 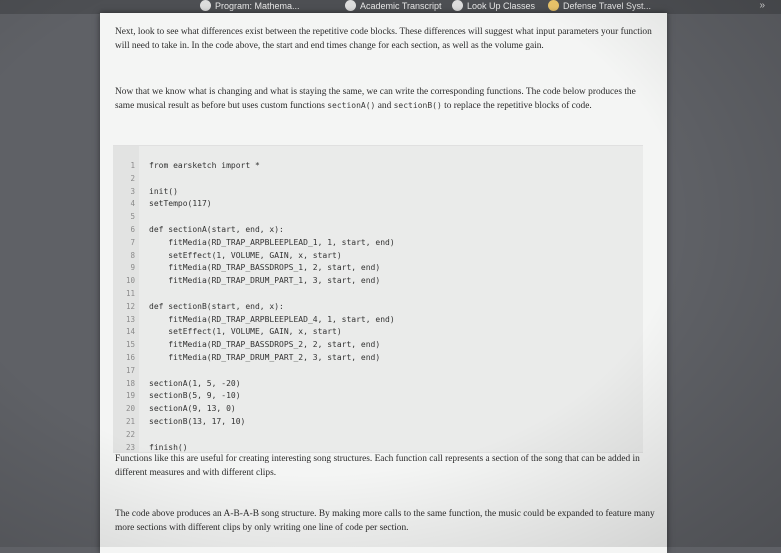 I want to click on line-number: 15, so click(x=130, y=345).